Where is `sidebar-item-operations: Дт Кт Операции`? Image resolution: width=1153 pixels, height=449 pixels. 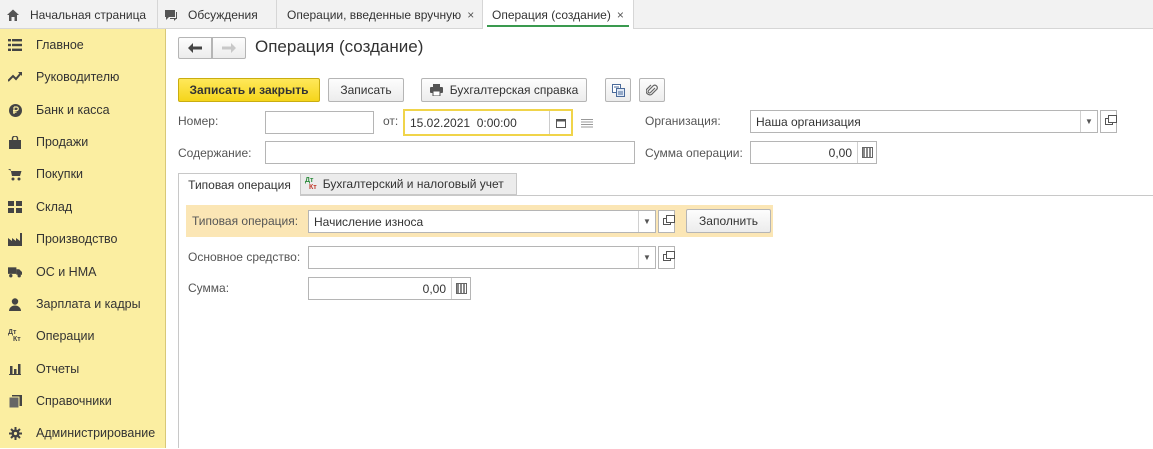 sidebar-item-operations: Дт Кт Операции is located at coordinates (83, 336).